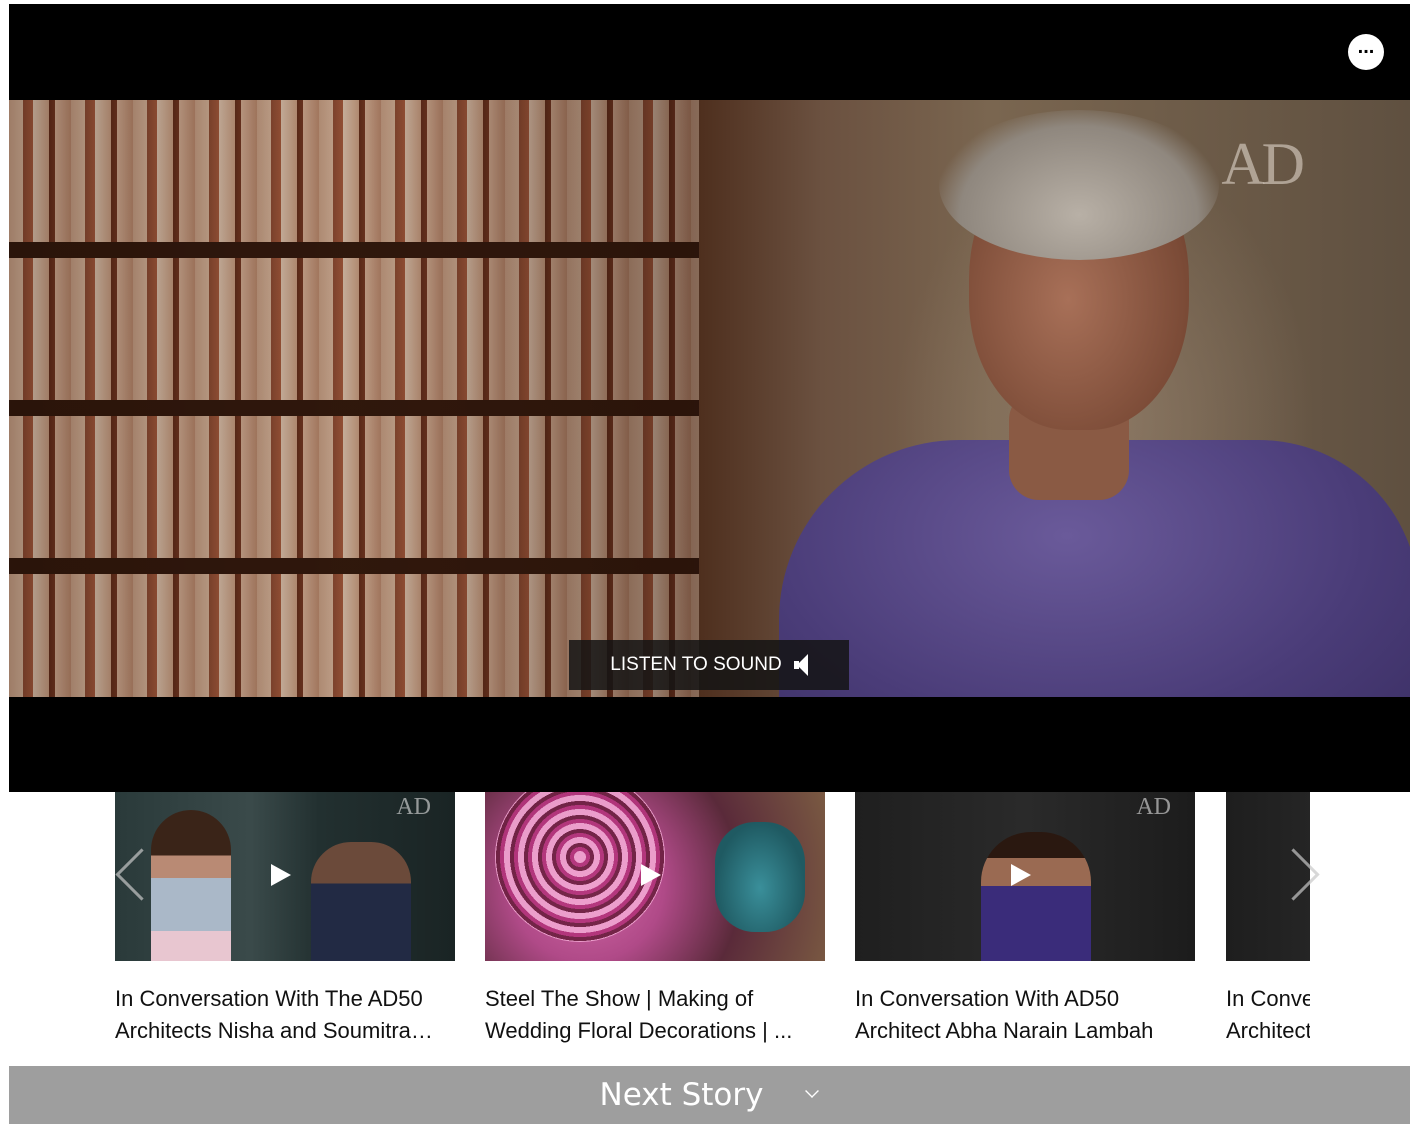  I want to click on speaker-icon, so click(800, 665).